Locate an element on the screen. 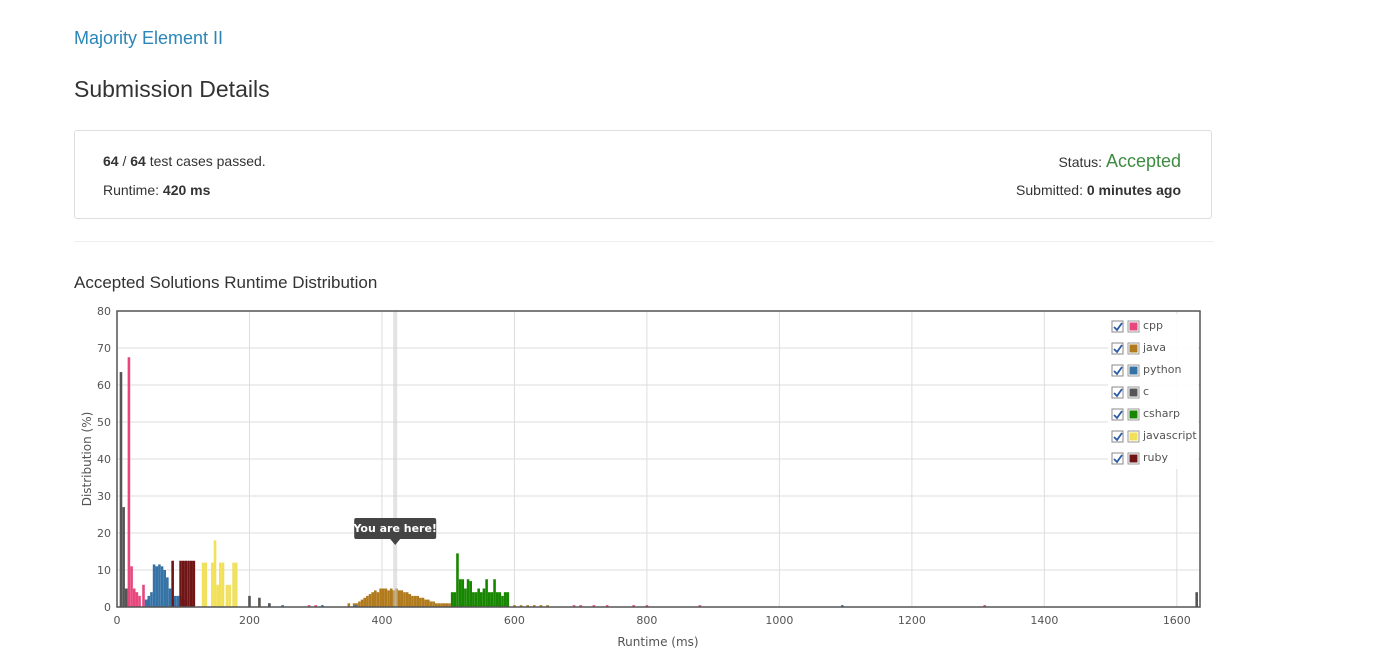  y-tick-label: 50 is located at coordinates (104, 422).